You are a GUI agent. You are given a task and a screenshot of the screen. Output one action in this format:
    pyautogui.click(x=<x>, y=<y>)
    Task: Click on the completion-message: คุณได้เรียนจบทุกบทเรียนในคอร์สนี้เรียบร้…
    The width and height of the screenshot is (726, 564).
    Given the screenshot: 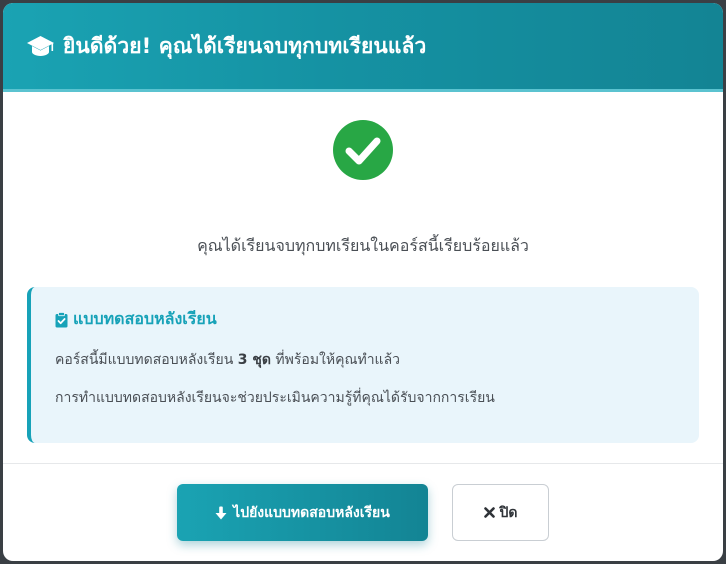 What is the action you would take?
    pyautogui.click(x=363, y=245)
    